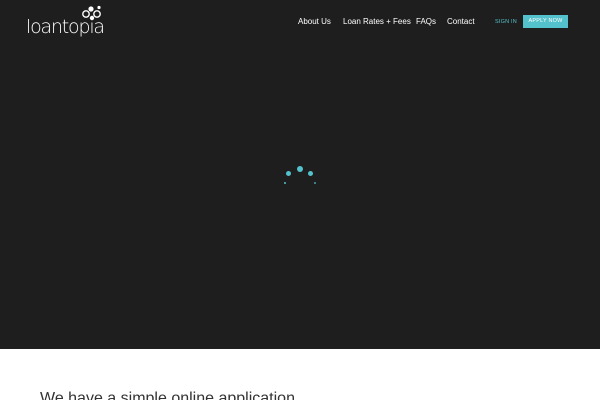 The width and height of the screenshot is (600, 400). I want to click on logo: loantopia, so click(66, 23).